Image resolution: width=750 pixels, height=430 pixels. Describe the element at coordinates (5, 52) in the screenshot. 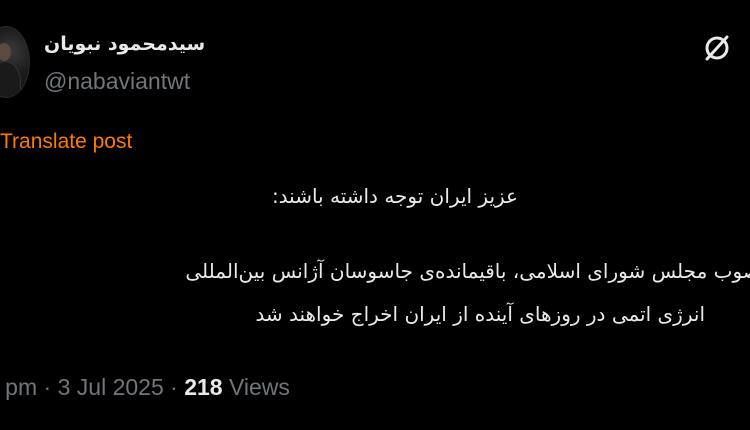

I see `avatar-face` at that location.